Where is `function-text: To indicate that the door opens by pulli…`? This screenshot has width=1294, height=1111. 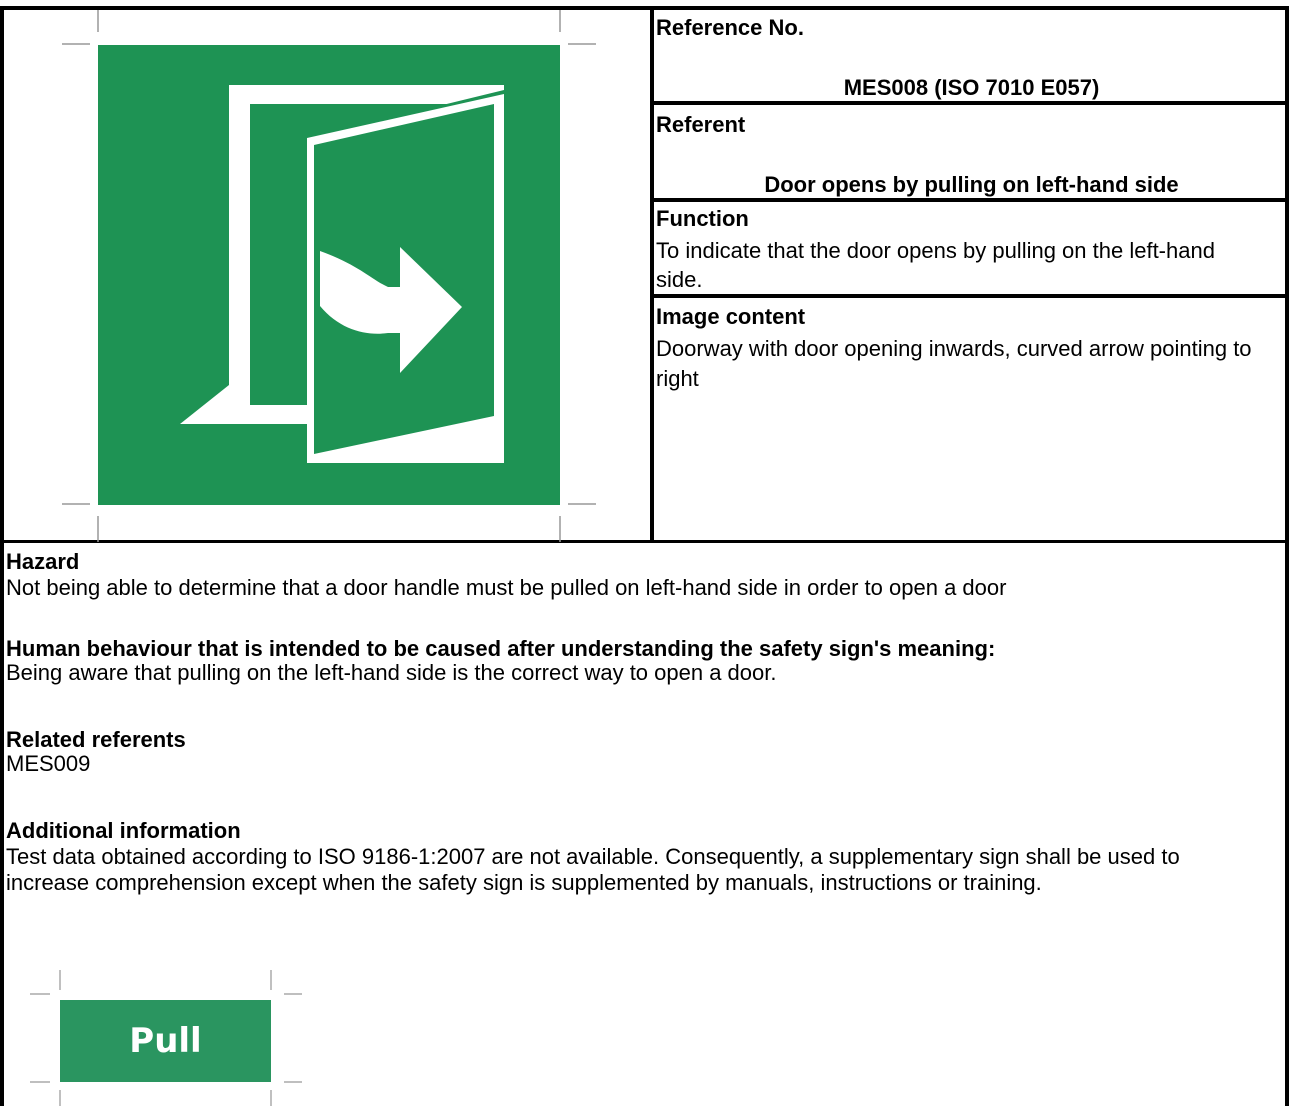 function-text: To indicate that the door opens by pulli… is located at coordinates (935, 265).